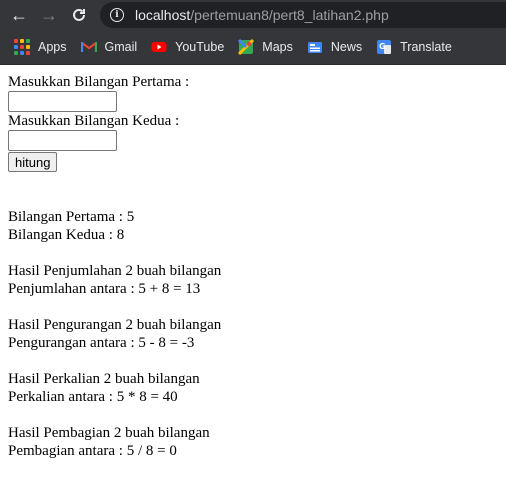 The image size is (506, 486). Describe the element at coordinates (109, 433) in the screenshot. I see `division-title: Hasil Pembagian 2 buah bilangan` at that location.